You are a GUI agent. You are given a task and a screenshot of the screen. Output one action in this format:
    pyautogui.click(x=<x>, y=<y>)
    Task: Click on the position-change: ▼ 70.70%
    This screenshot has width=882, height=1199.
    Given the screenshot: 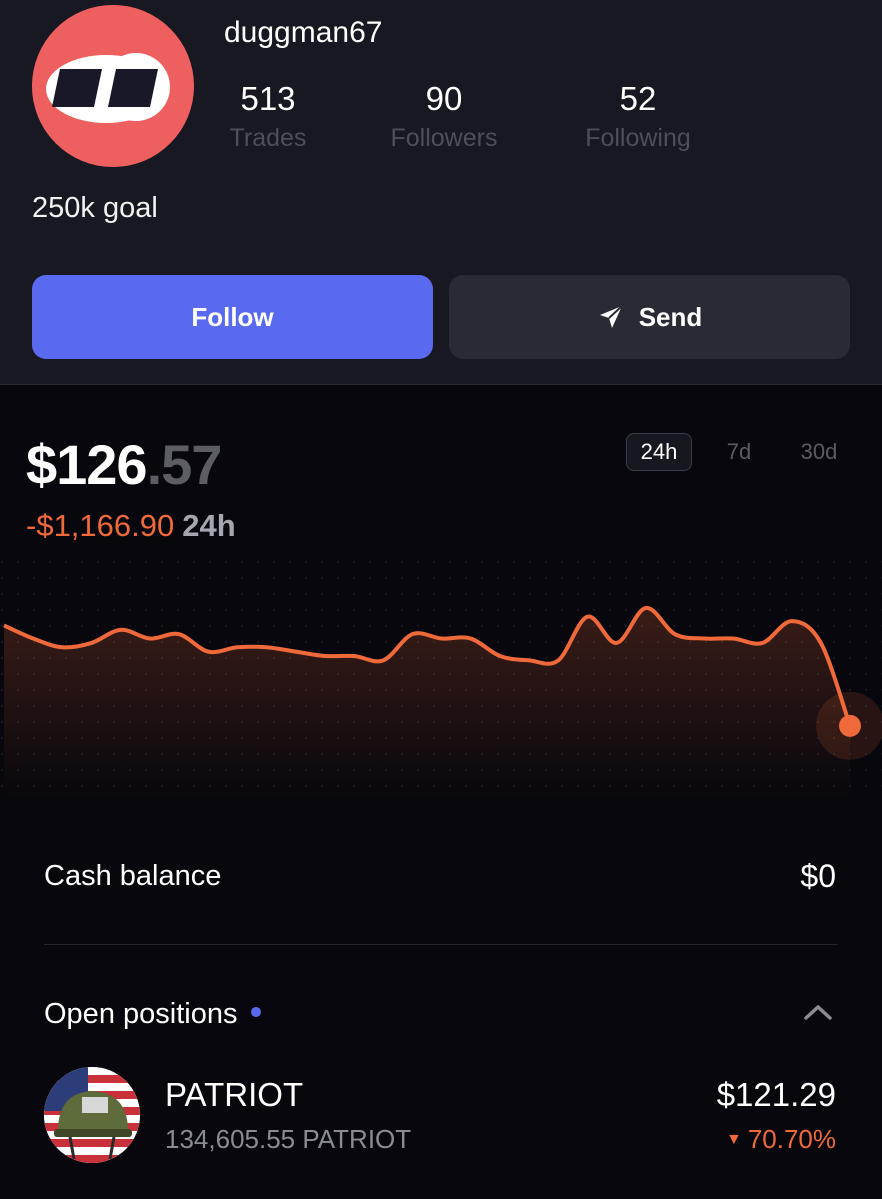 What is the action you would take?
    pyautogui.click(x=781, y=1139)
    